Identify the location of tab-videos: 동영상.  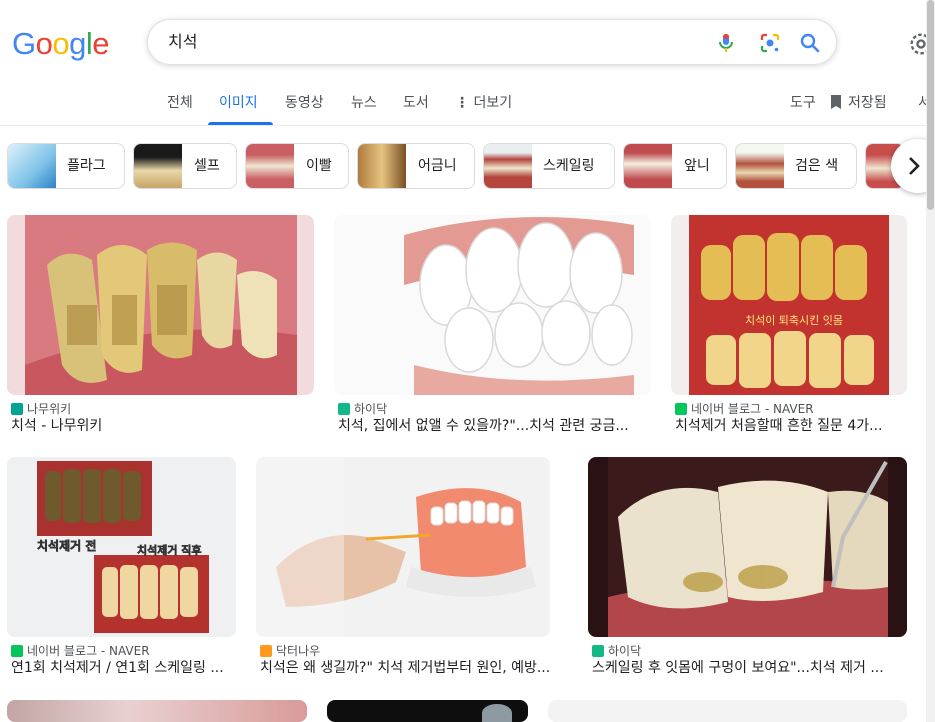
(304, 103).